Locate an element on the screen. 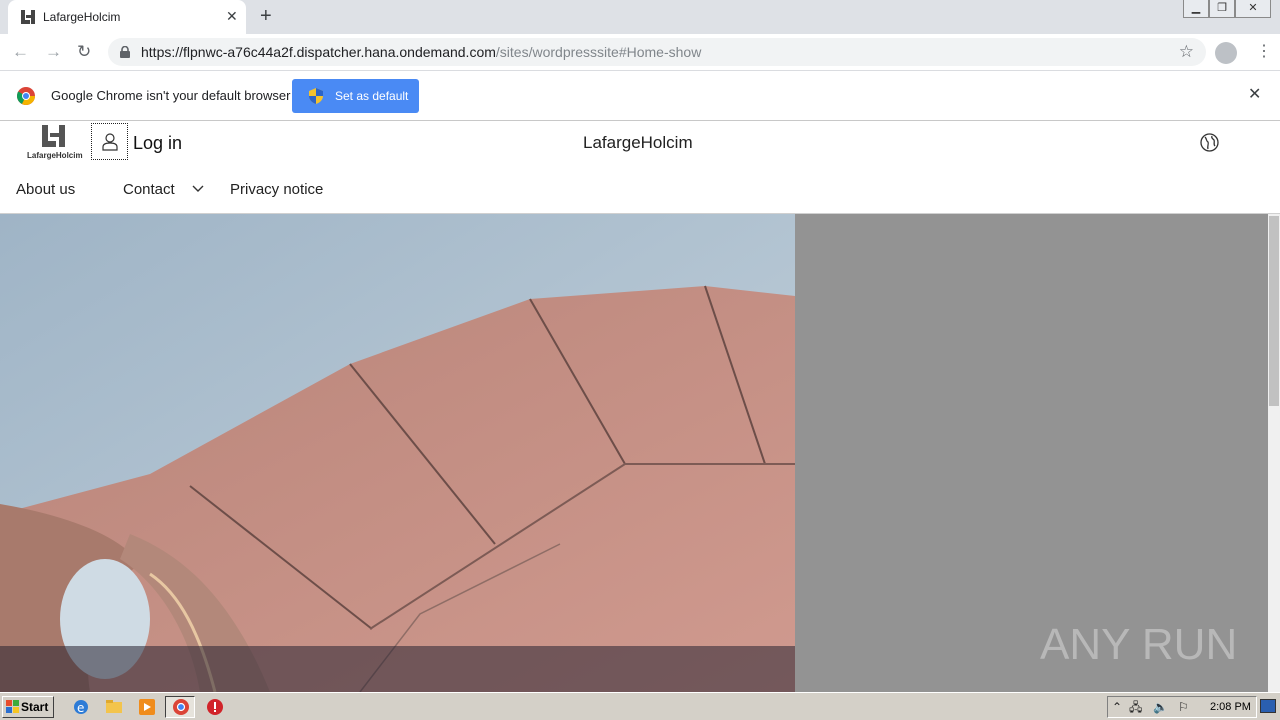  lock-icon is located at coordinates (125, 52).